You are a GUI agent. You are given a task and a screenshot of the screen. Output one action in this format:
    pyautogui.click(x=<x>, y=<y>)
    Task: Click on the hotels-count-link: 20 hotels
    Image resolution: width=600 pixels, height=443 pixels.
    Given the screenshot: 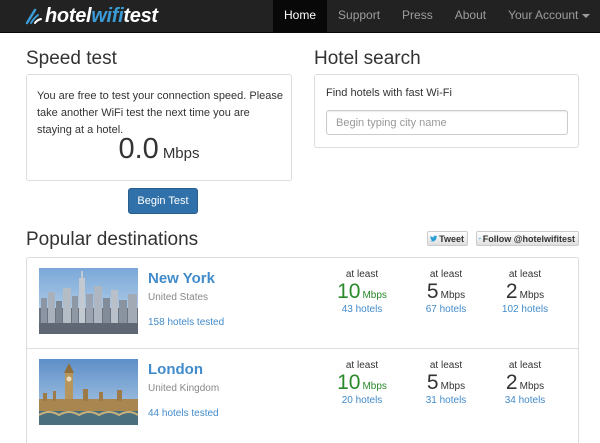 What is the action you would take?
    pyautogui.click(x=362, y=400)
    